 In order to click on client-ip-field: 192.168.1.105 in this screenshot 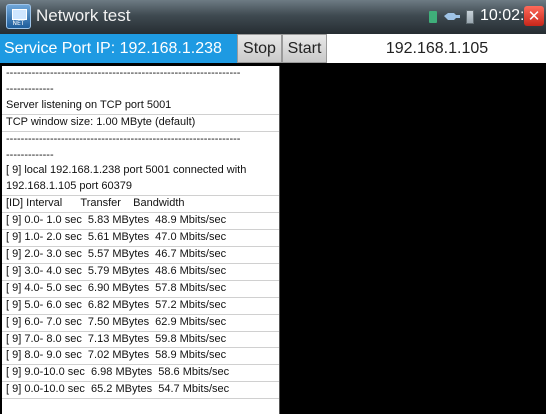, I will do `click(437, 48)`.